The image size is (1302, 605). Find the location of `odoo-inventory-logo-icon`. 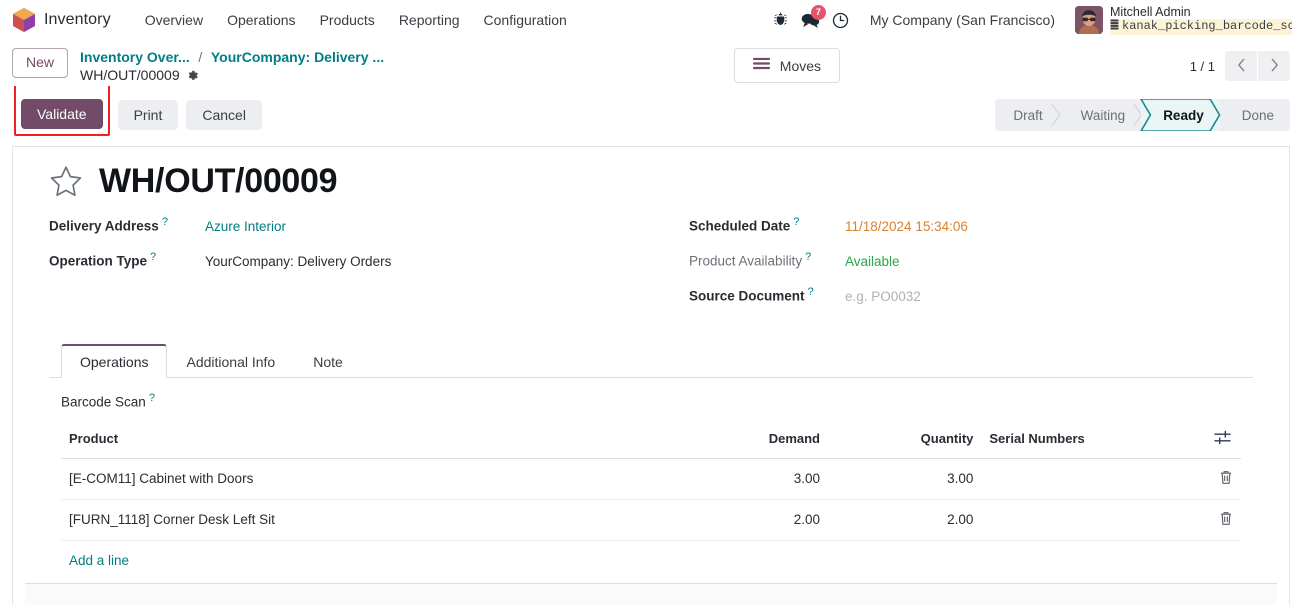

odoo-inventory-logo-icon is located at coordinates (24, 20).